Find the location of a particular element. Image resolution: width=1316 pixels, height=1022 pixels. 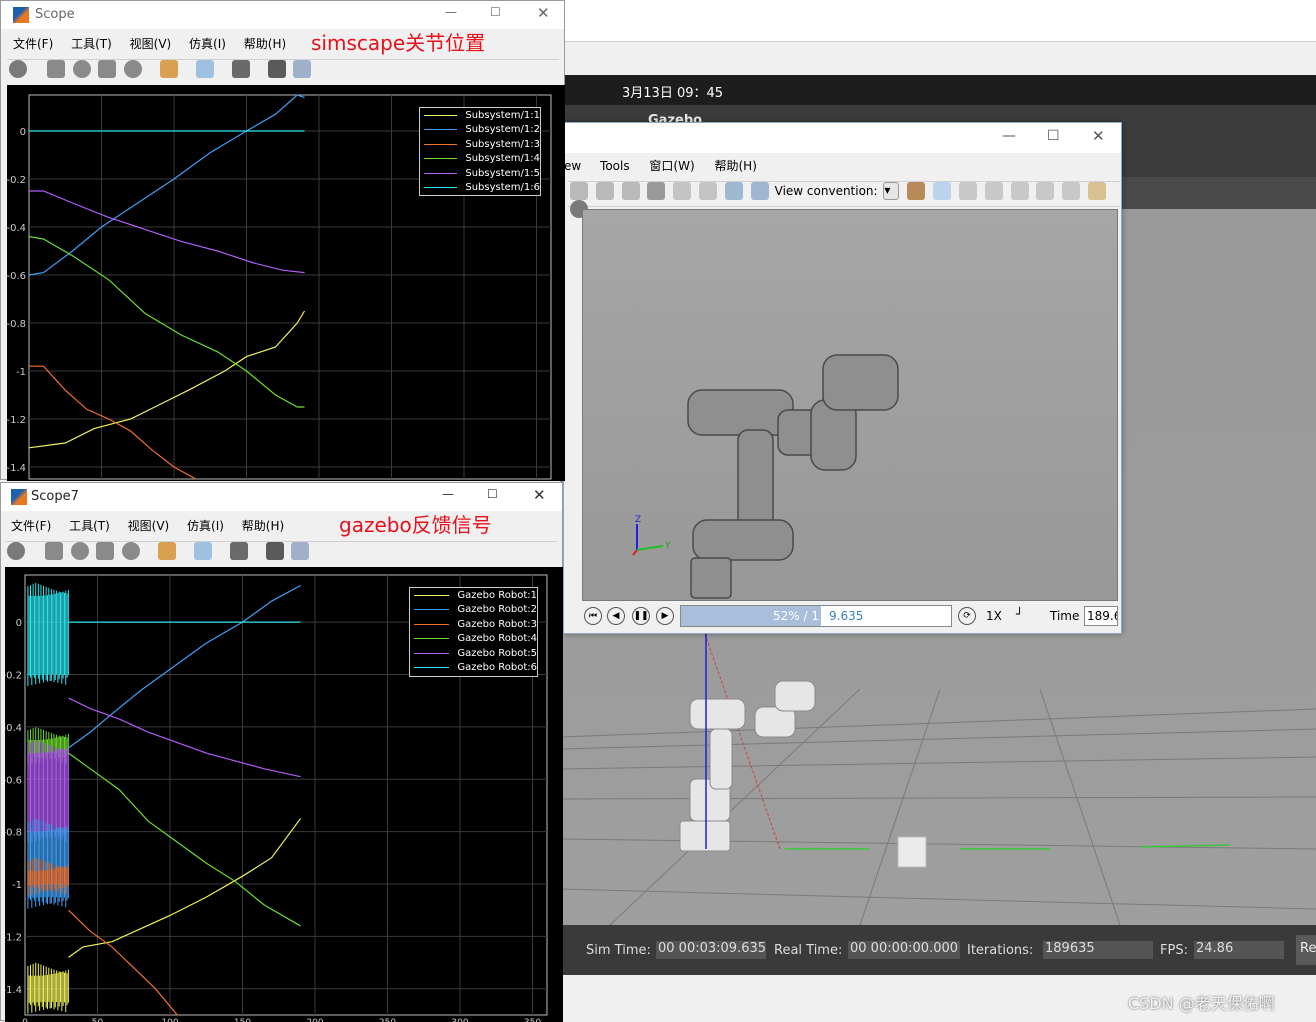

menu-tools: Tools is located at coordinates (615, 166).